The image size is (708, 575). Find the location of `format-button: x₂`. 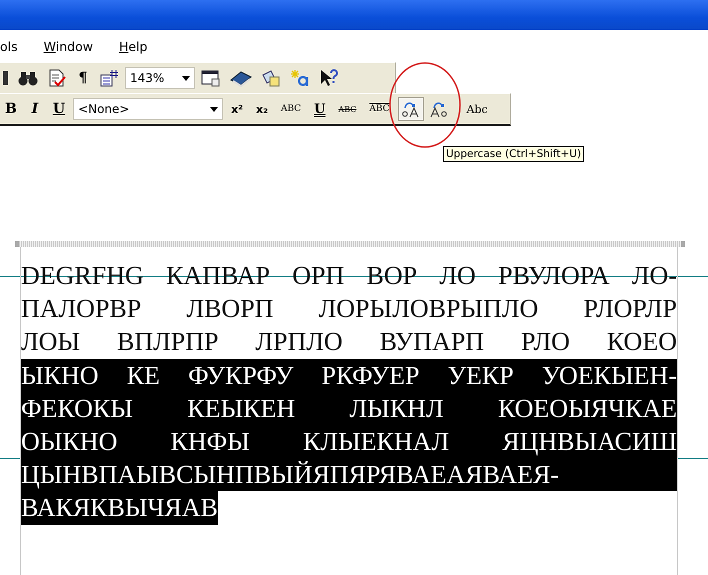

format-button: x₂ is located at coordinates (261, 109).